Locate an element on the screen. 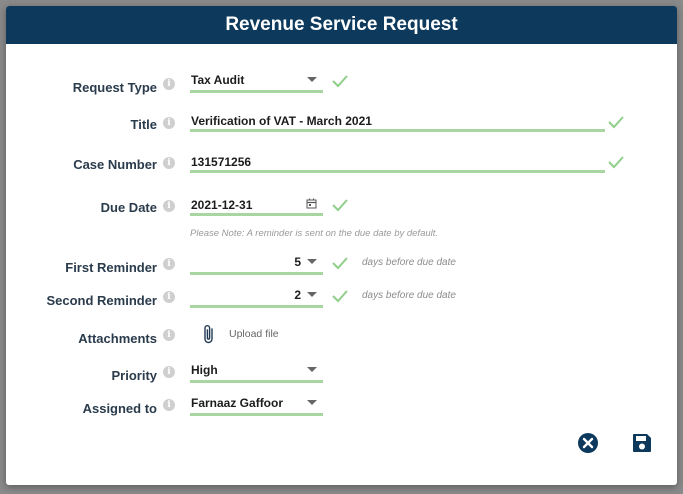 Image resolution: width=683 pixels, height=494 pixels. second-reminder-label: Second Reminder is located at coordinates (101, 300).